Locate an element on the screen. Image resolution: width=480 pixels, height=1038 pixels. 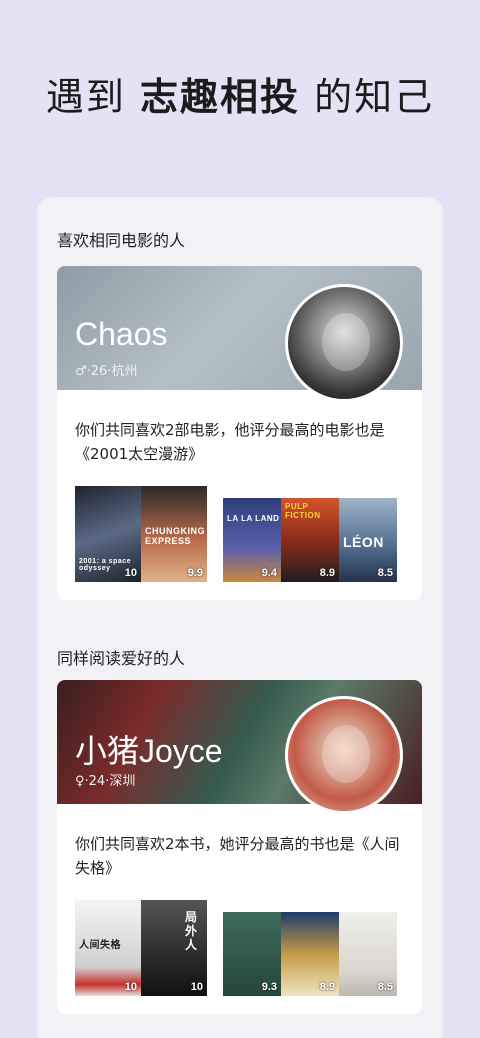
movie-title: PULP FICTION is located at coordinates (303, 511).